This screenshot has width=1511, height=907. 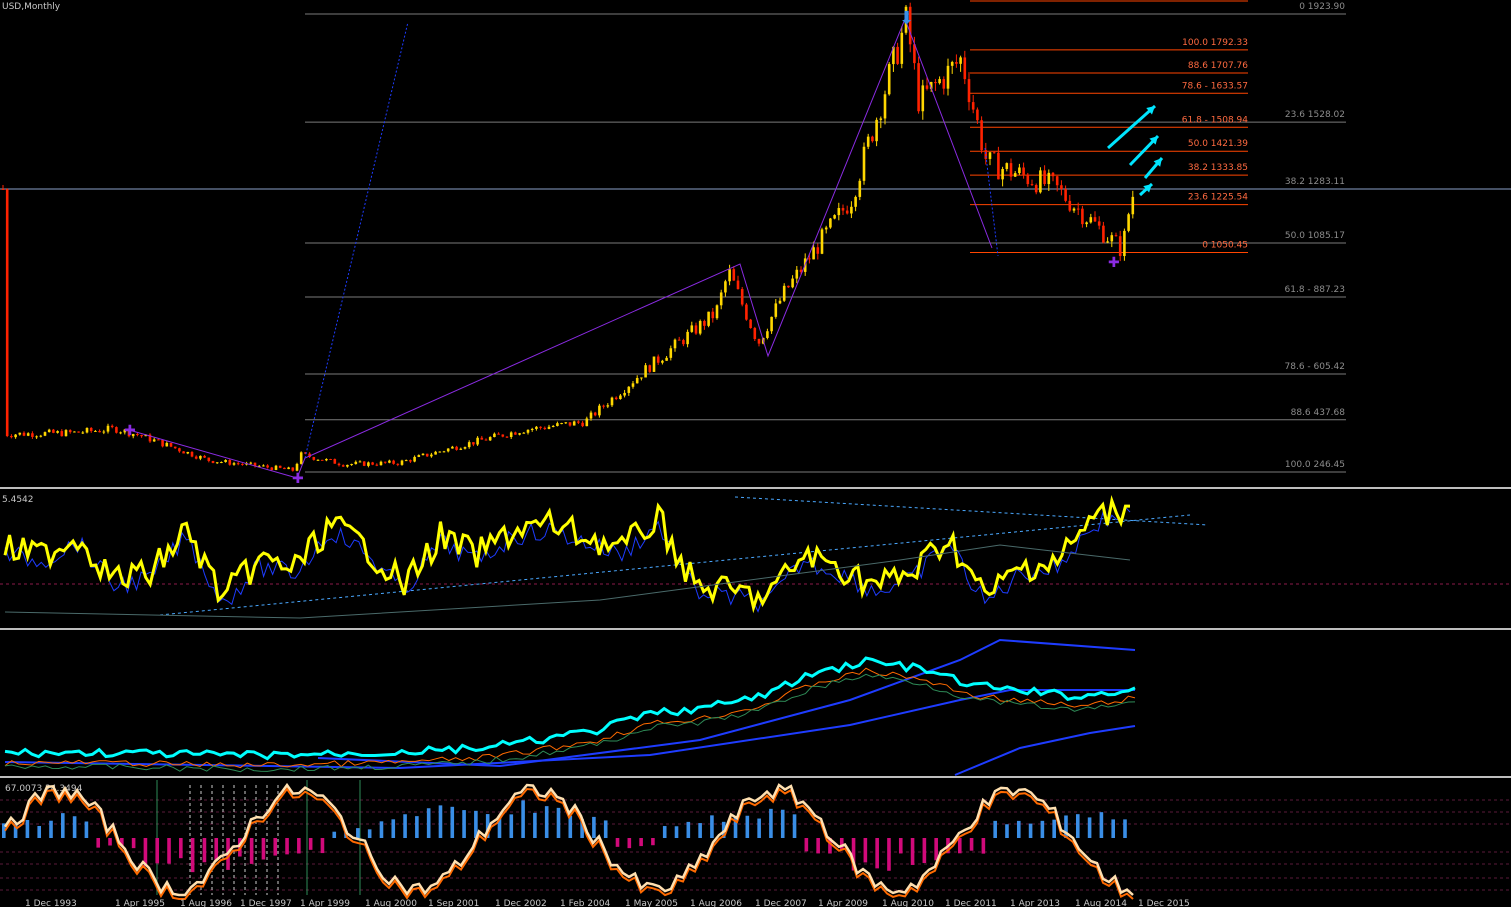 What do you see at coordinates (585, 903) in the screenshot?
I see `x-axis-date-label: 1 Feb 2004` at bounding box center [585, 903].